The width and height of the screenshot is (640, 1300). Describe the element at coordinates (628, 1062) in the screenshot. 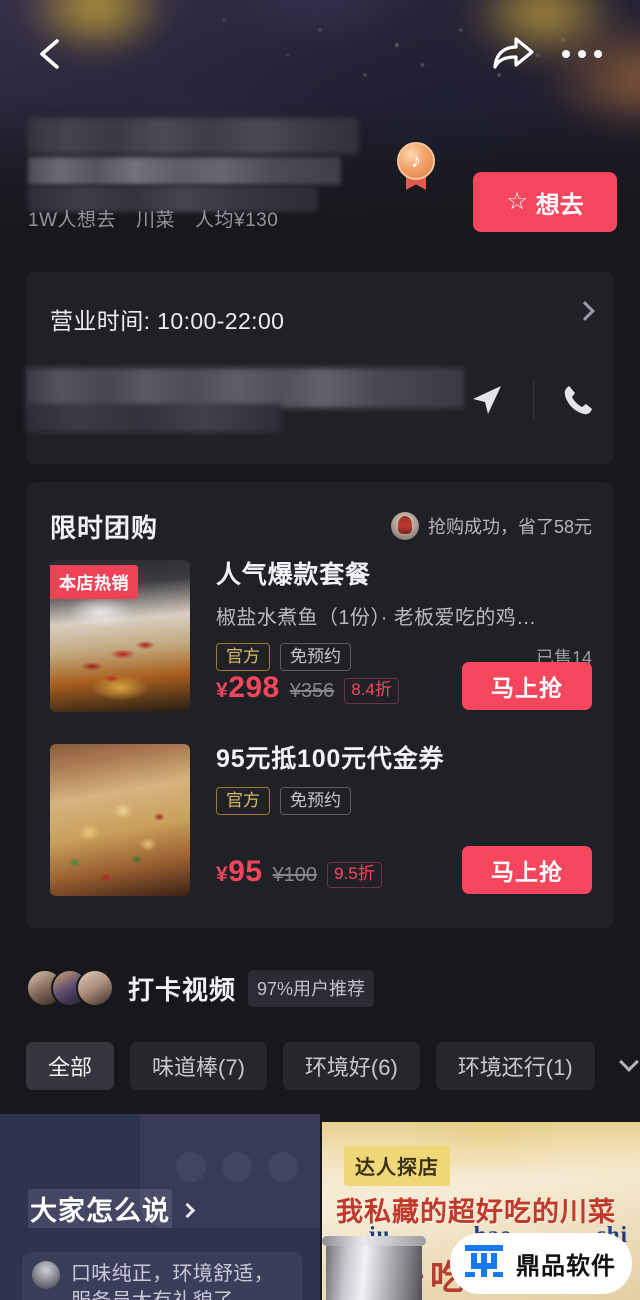

I see `chevron-down-icon` at that location.